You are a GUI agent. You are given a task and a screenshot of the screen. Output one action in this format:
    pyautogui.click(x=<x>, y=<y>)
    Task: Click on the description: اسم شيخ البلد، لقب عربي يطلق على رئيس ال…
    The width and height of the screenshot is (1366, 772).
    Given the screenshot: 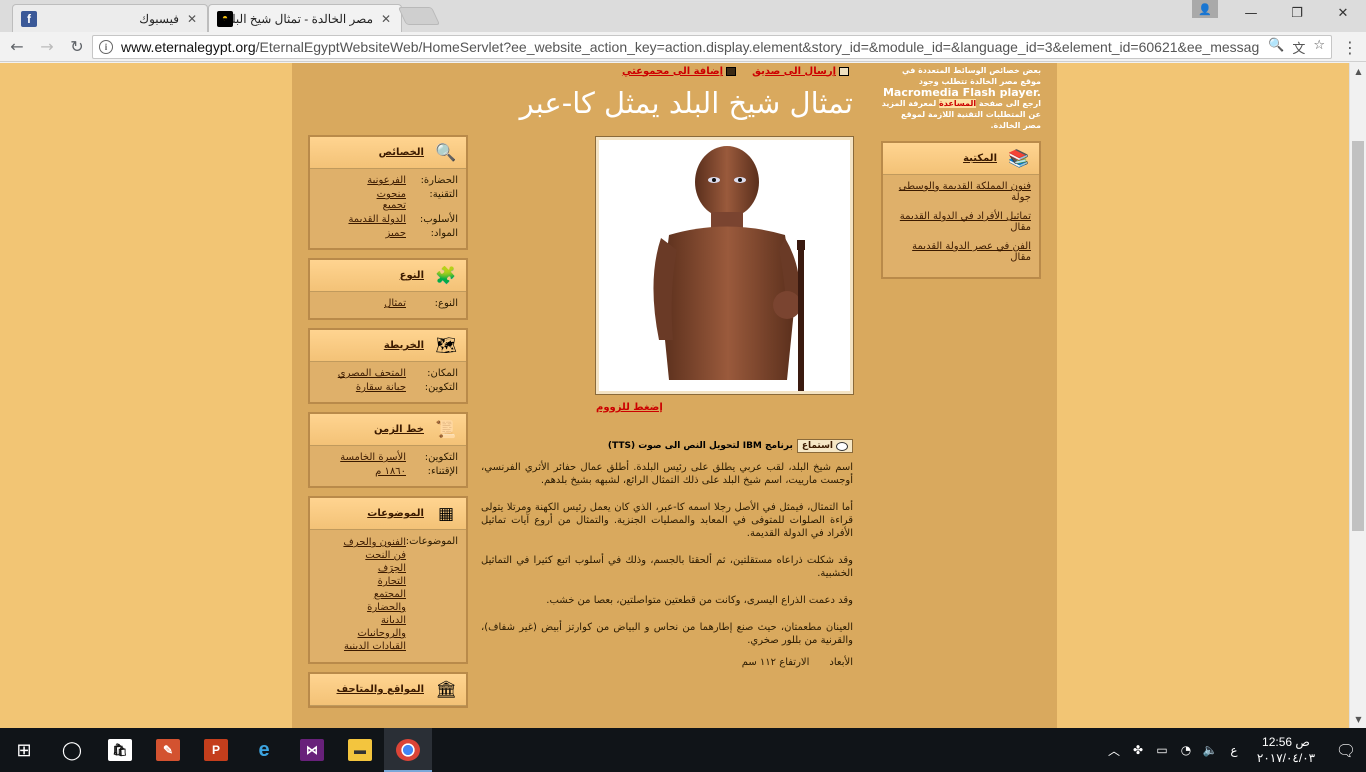 What is the action you would take?
    pyautogui.click(x=667, y=554)
    